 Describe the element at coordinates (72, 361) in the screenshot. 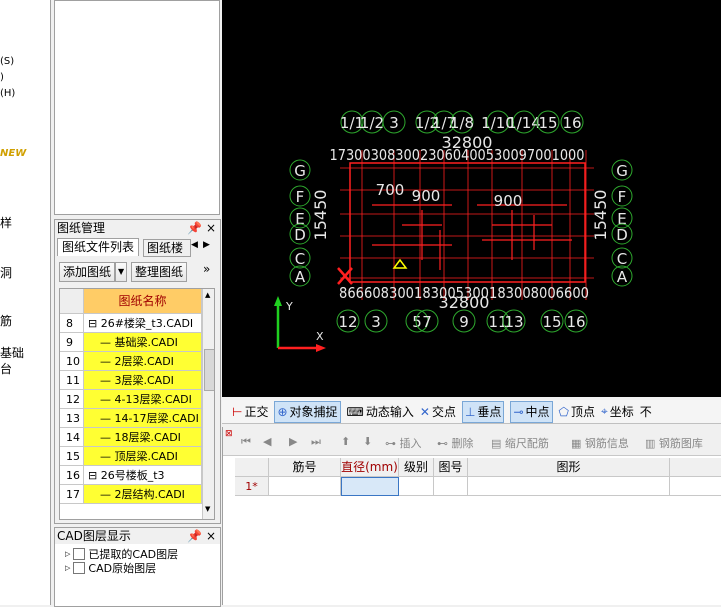

I see `row-index: 10` at that location.